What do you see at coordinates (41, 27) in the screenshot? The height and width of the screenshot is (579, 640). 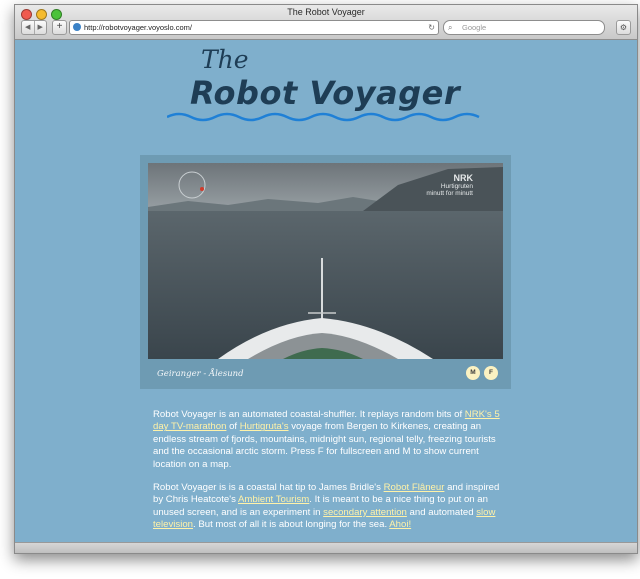 I see `forward-button: ▶` at bounding box center [41, 27].